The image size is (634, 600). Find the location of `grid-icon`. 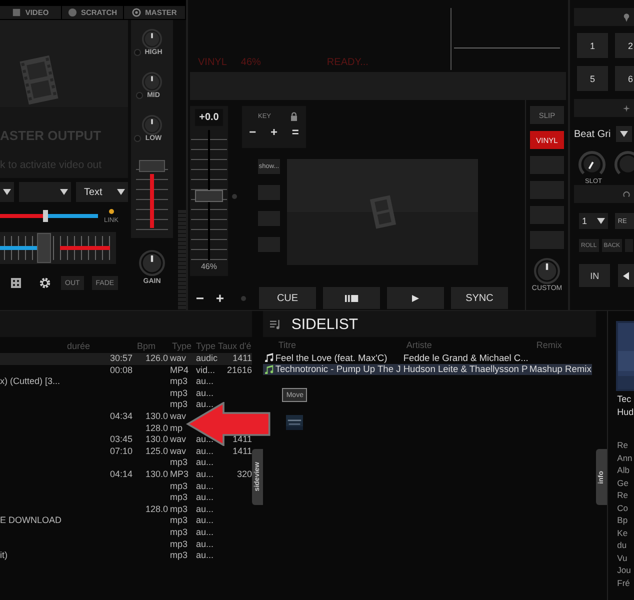

grid-icon is located at coordinates (16, 283).